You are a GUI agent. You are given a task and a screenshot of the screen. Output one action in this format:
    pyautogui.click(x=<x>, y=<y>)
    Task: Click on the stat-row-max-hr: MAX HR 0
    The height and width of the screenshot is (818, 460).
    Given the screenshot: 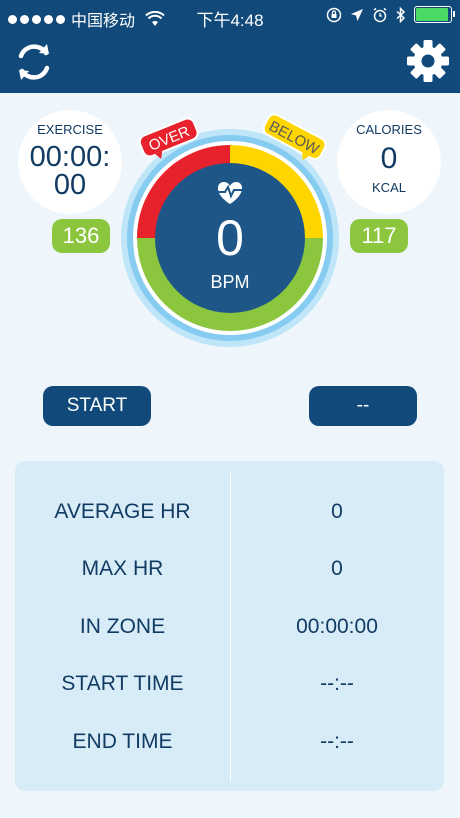 What is the action you would take?
    pyautogui.click(x=229, y=569)
    